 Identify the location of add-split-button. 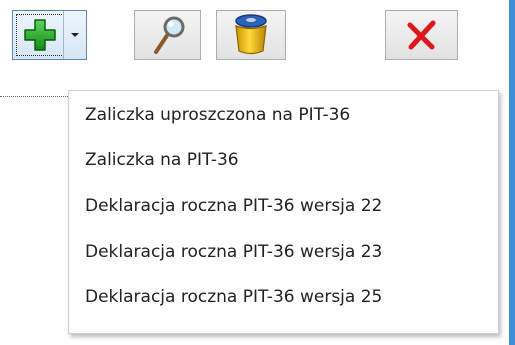
(49, 35).